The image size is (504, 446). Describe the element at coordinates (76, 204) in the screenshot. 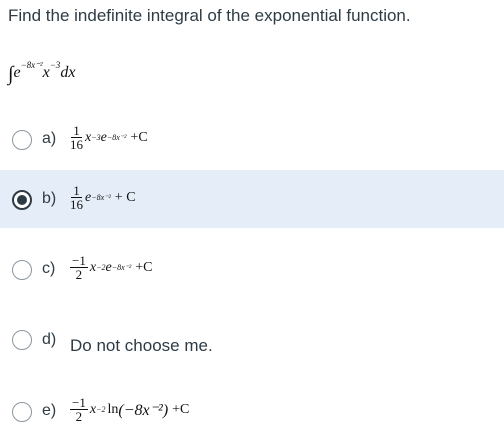

I see `option-b-denominator: 16` at that location.